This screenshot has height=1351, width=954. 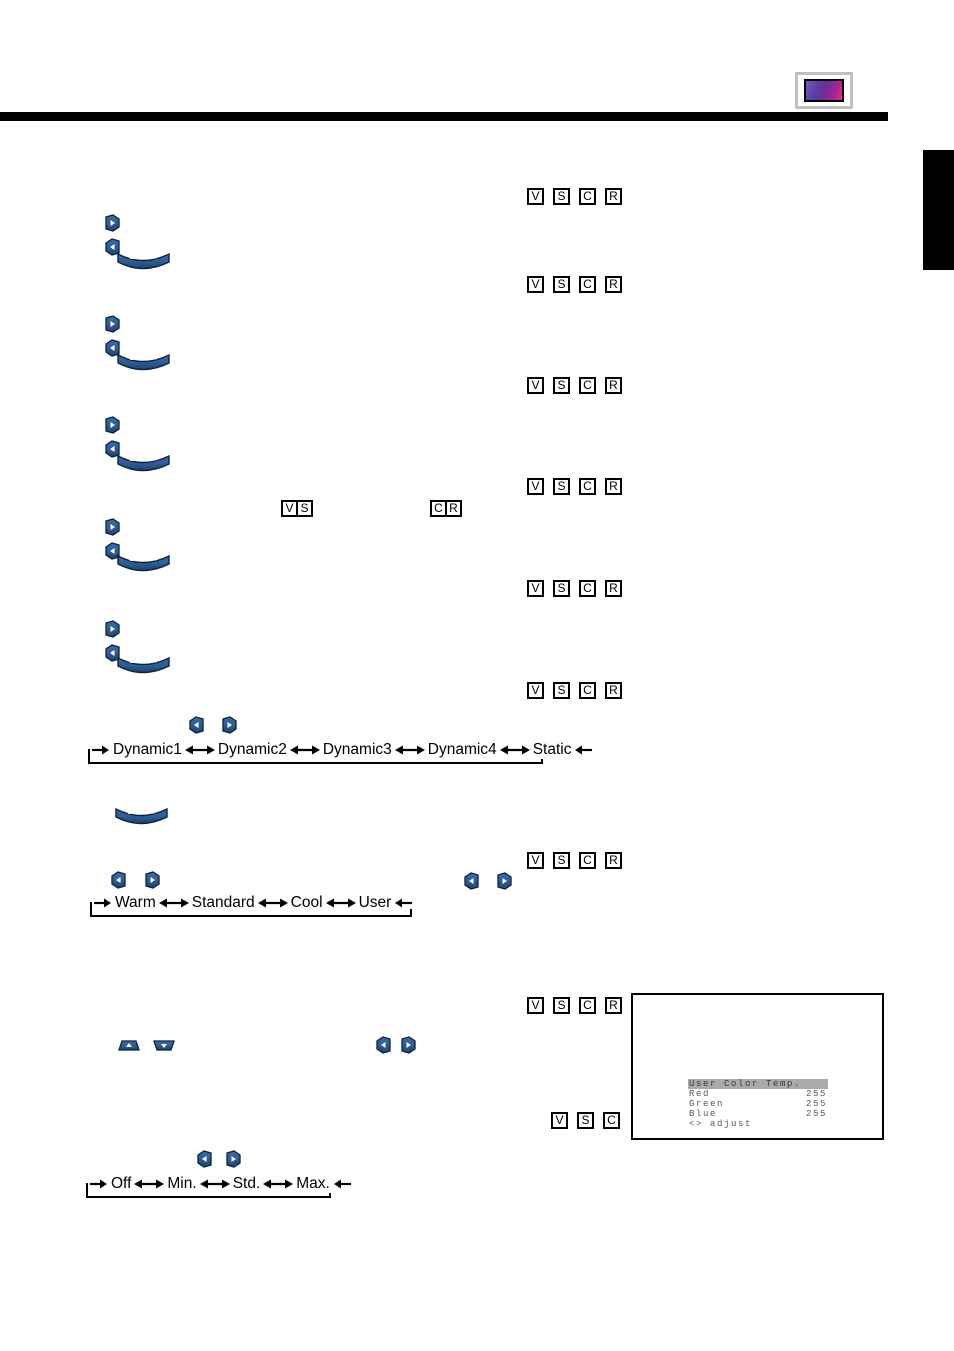 I want to click on flow-item-label: Standard, so click(x=223, y=903).